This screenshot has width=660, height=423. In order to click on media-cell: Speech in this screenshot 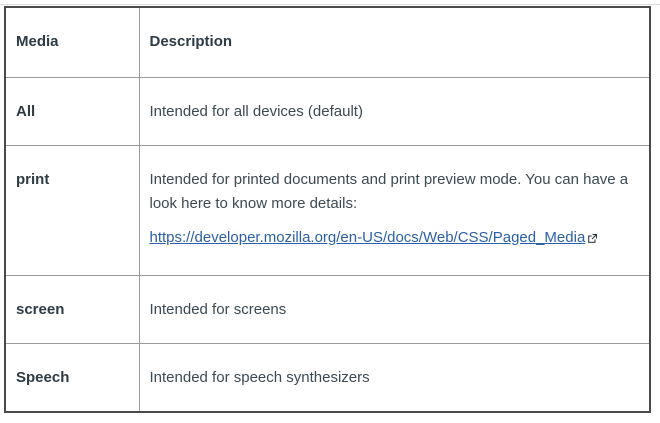, I will do `click(72, 377)`.